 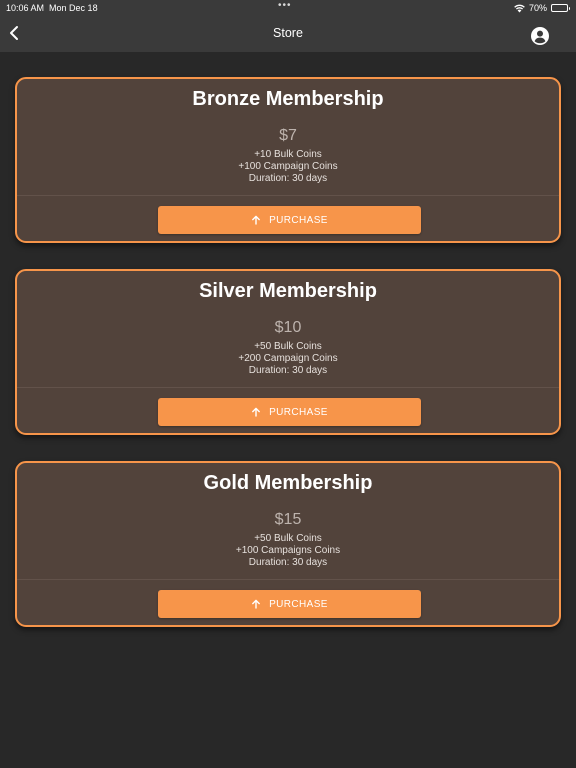 I want to click on status-time: 10:06 AM, so click(x=25, y=8).